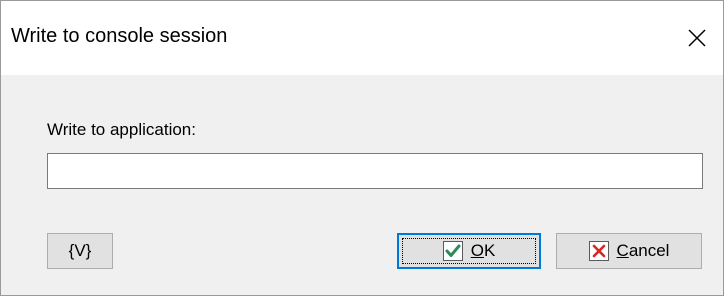 The image size is (724, 296). Describe the element at coordinates (649, 250) in the screenshot. I see `cancel-label-rest: ancel` at that location.